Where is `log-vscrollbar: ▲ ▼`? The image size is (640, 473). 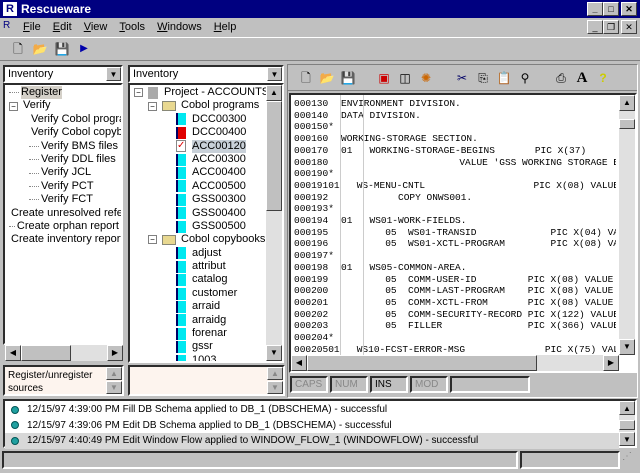 log-vscrollbar: ▲ ▼ is located at coordinates (627, 423).